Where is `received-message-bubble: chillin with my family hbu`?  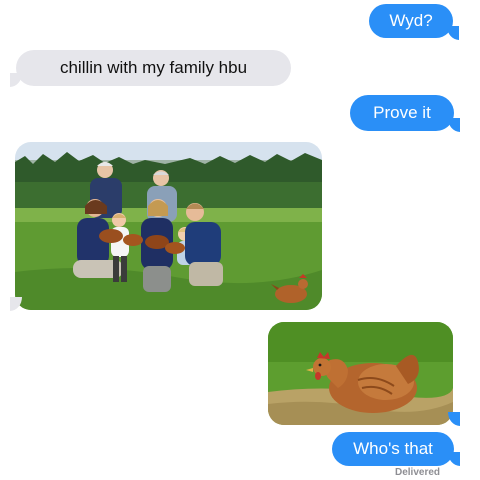 received-message-bubble: chillin with my family hbu is located at coordinates (153, 68).